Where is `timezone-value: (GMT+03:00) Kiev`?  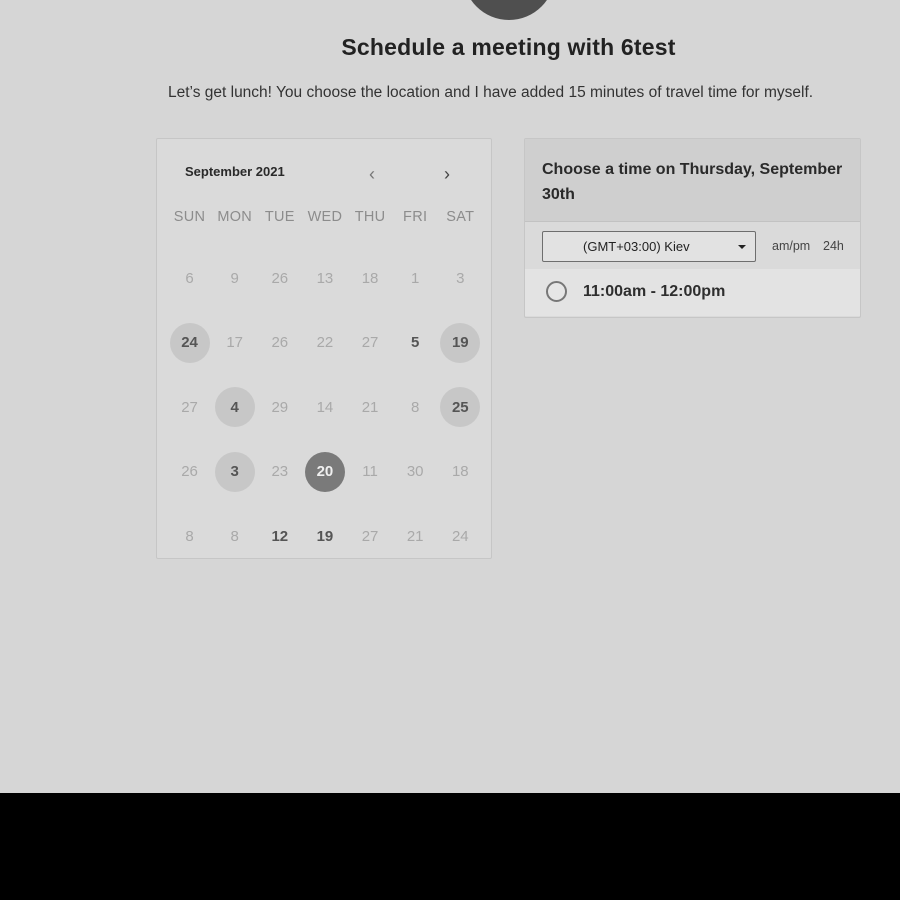 timezone-value: (GMT+03:00) Kiev is located at coordinates (636, 246).